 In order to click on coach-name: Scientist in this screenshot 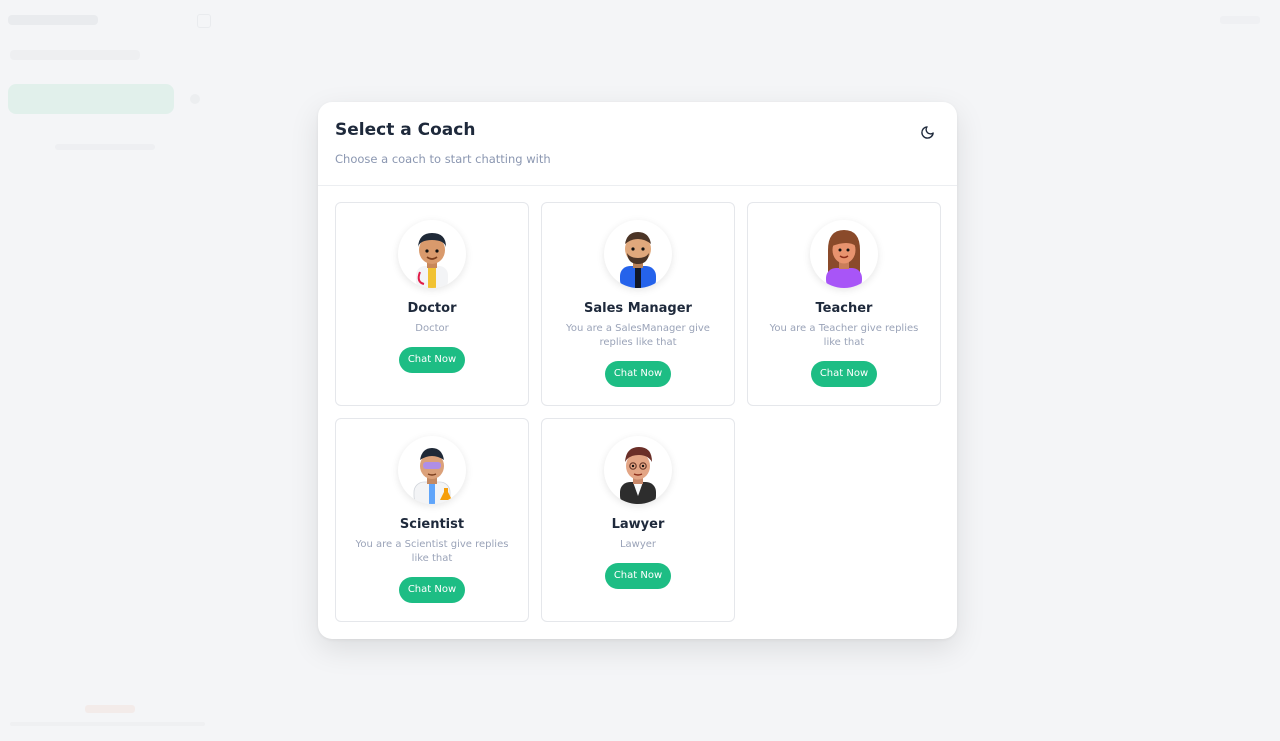, I will do `click(432, 524)`.